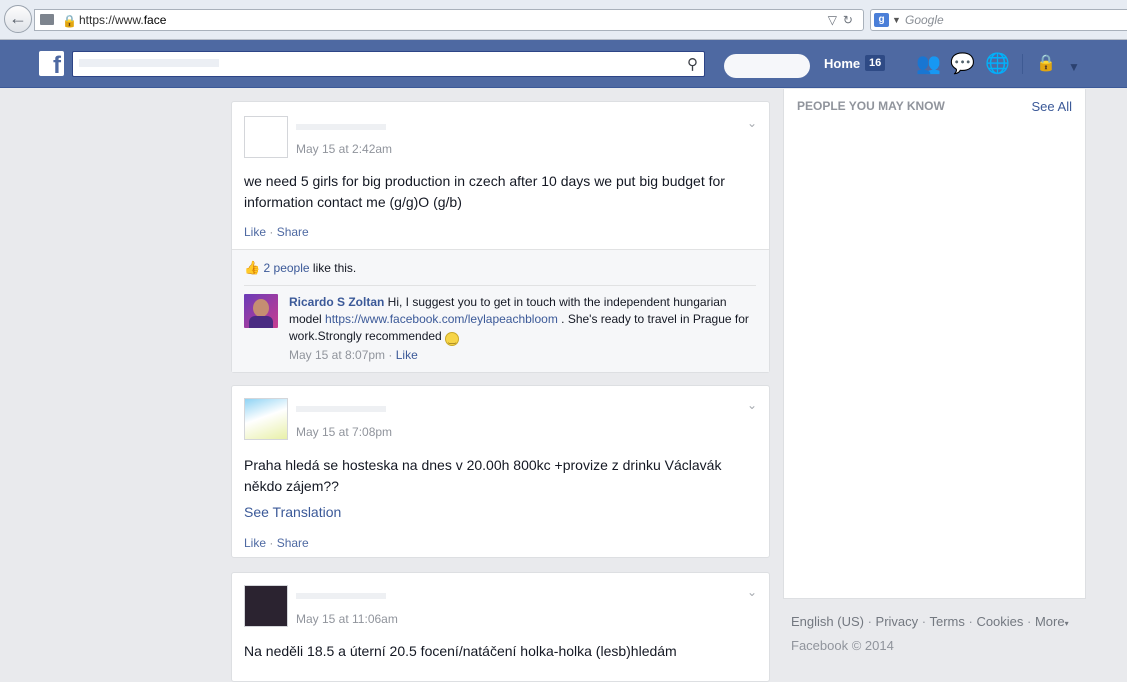 Image resolution: width=1127 pixels, height=682 pixels. Describe the element at coordinates (928, 64) in the screenshot. I see `friend-requests-icon: 👥` at that location.